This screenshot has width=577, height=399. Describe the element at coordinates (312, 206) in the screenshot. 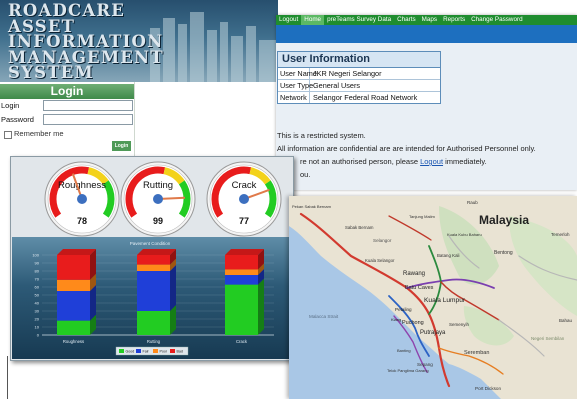

I see `map-label-pekan-sabak-bernam: Pekan Sabak Bernam` at that location.